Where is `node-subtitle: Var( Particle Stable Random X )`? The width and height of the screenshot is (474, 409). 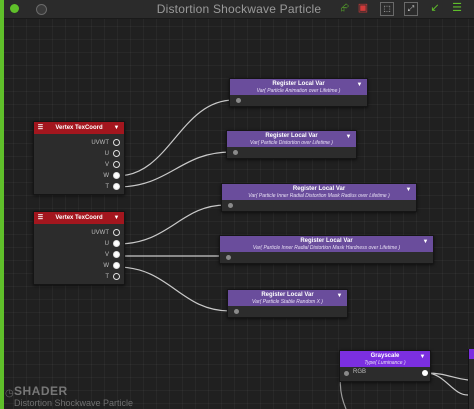
node-subtitle: Var( Particle Stable Random X ) is located at coordinates (287, 302).